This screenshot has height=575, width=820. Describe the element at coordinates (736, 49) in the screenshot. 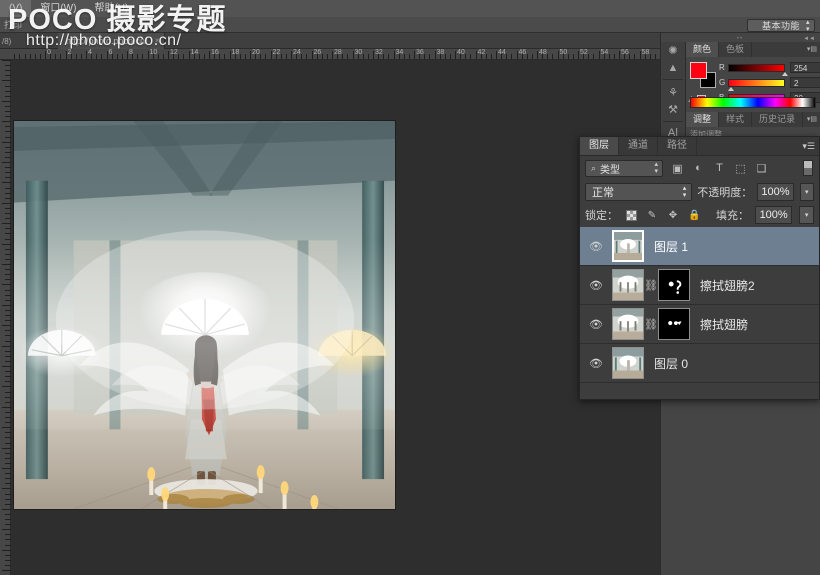

I see `tab-swatches: 色板` at that location.